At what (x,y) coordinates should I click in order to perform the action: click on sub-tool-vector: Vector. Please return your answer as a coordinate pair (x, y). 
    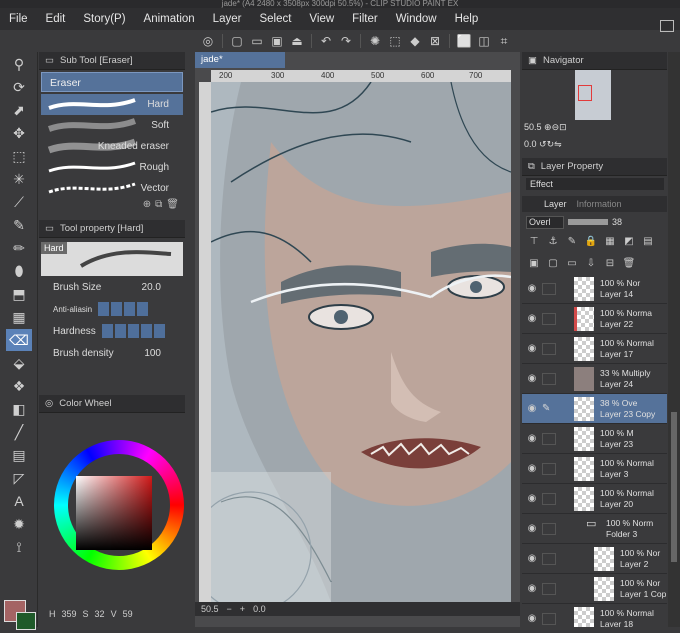
    Looking at the image, I should click on (112, 188).